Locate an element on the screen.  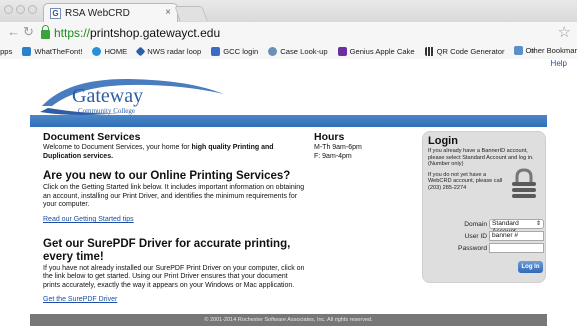
lock-icon is located at coordinates (45, 32).